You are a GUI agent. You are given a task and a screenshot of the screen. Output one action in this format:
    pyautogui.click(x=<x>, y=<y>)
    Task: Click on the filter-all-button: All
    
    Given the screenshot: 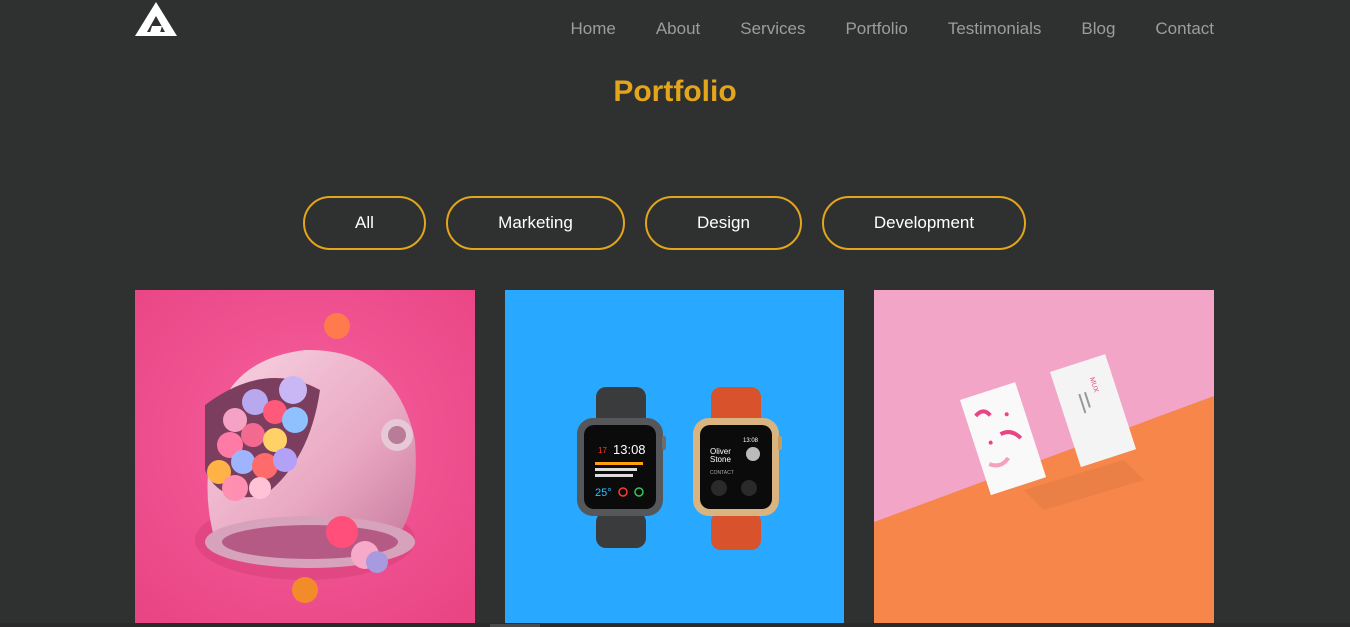 What is the action you would take?
    pyautogui.click(x=364, y=223)
    